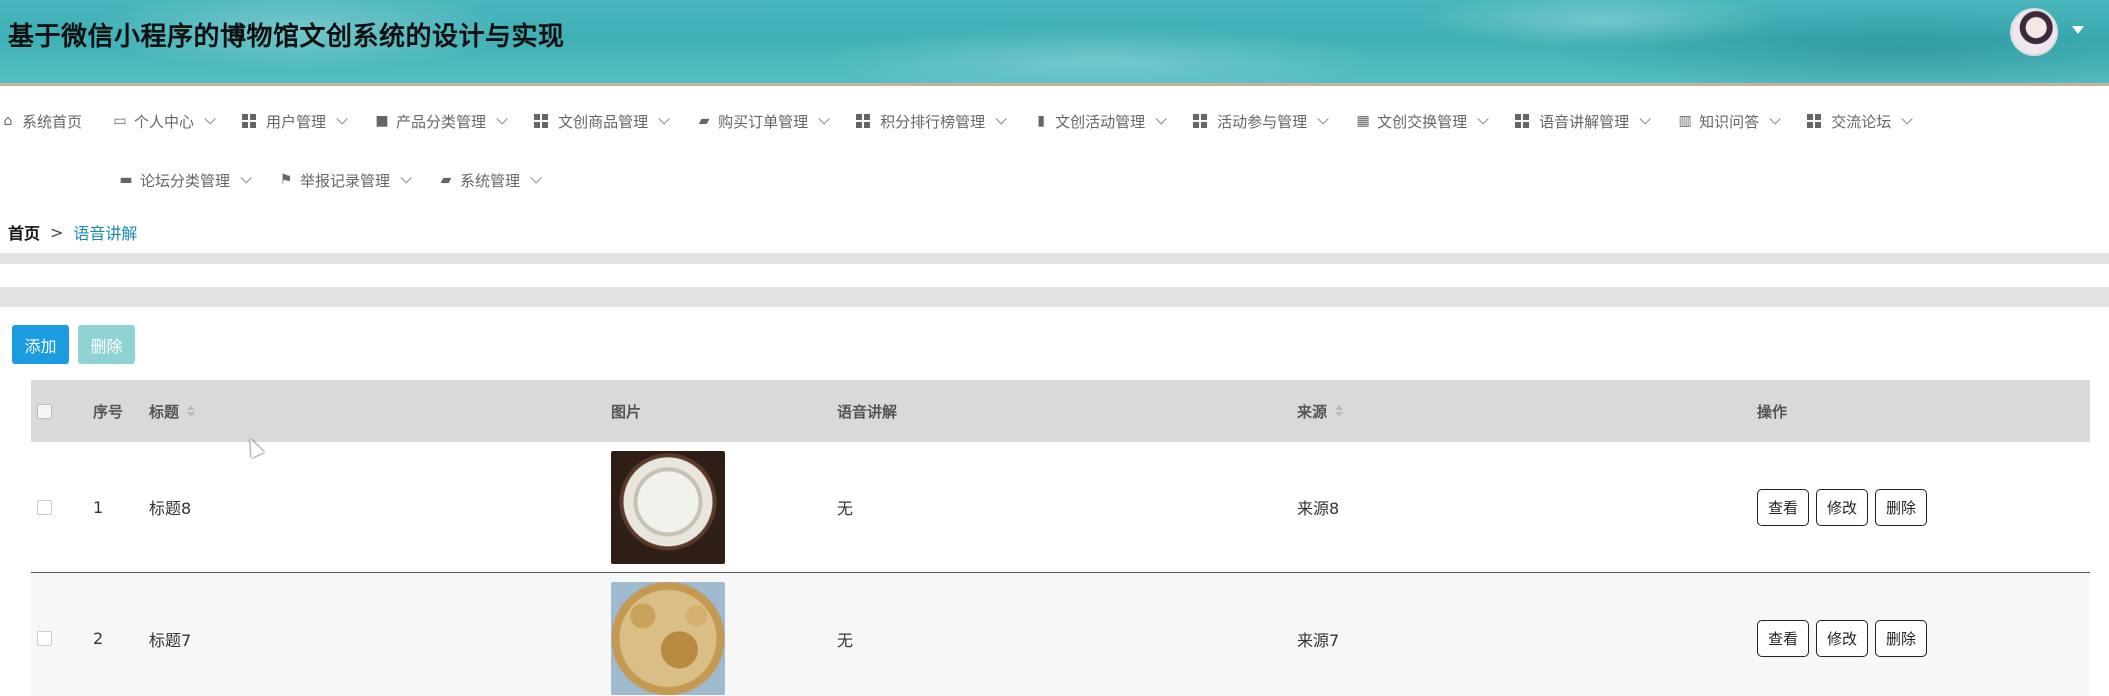  Describe the element at coordinates (72, 232) in the screenshot. I see `breadcrumb: 首页 > 语音讲解` at that location.